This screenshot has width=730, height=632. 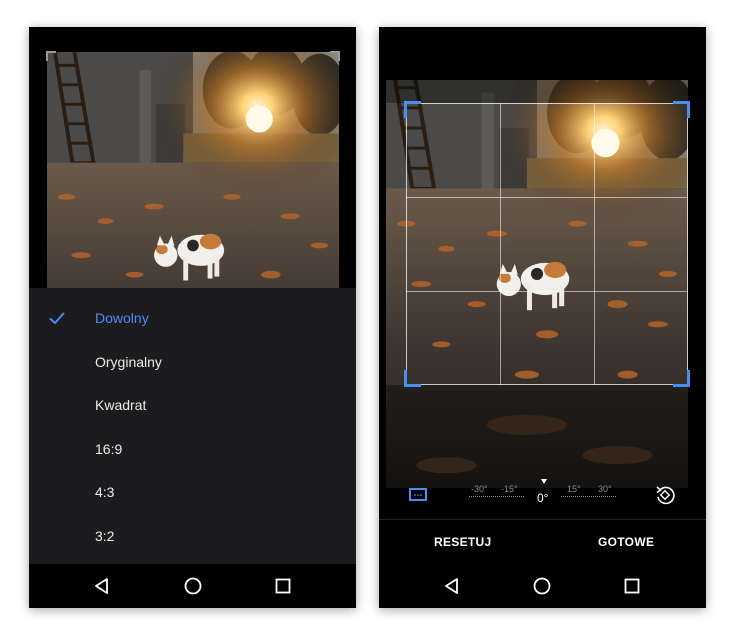 I want to click on aspect-ratio-icon, so click(x=418, y=495).